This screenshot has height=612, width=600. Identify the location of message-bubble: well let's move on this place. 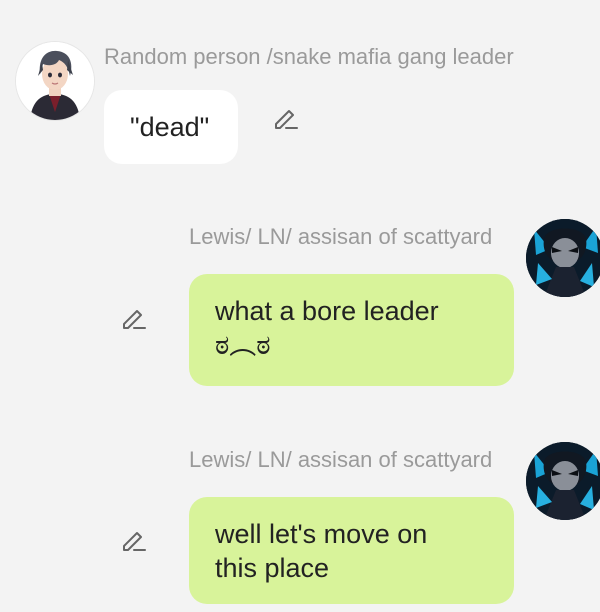
(351, 550).